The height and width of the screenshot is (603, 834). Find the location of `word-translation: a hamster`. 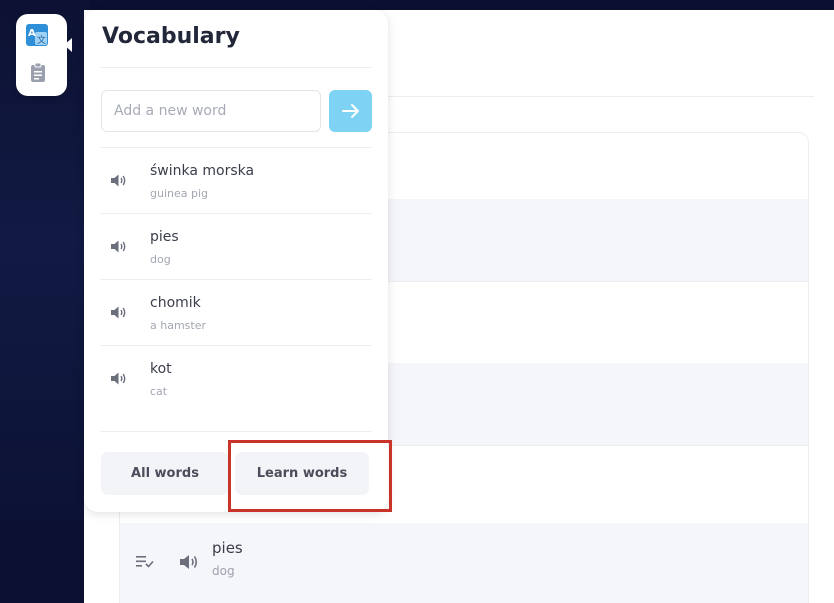

word-translation: a hamster is located at coordinates (178, 325).